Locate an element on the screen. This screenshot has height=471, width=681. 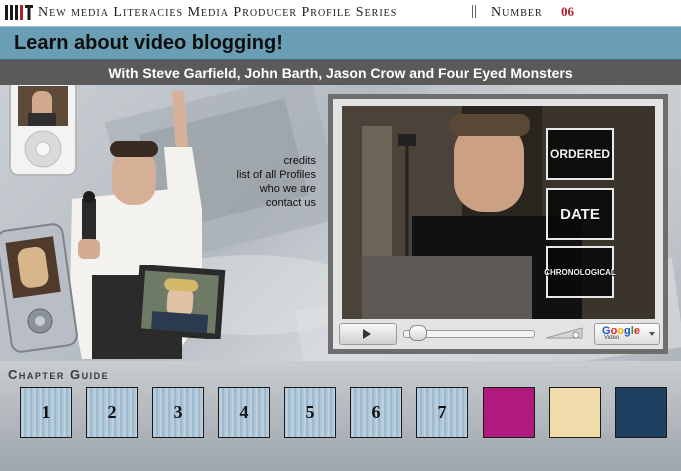
chapter-number: 3 is located at coordinates (178, 412).